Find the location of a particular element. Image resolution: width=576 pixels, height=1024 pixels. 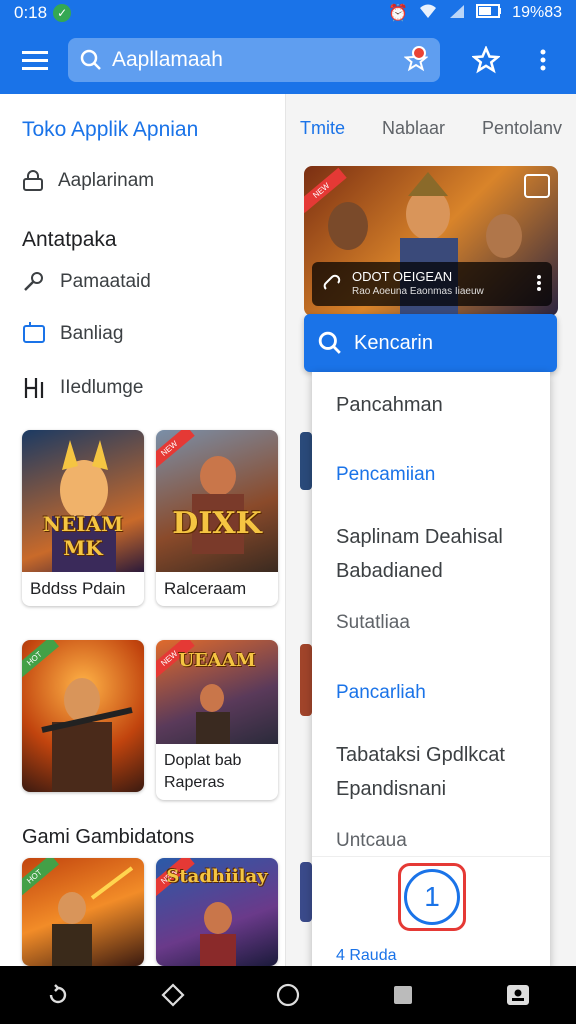

search-input: Aapllamaah is located at coordinates (167, 60).